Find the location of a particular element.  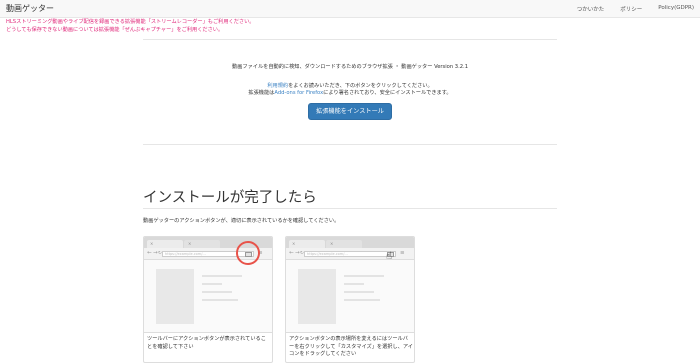

addon-prefix: 拡張機能は is located at coordinates (261, 93).